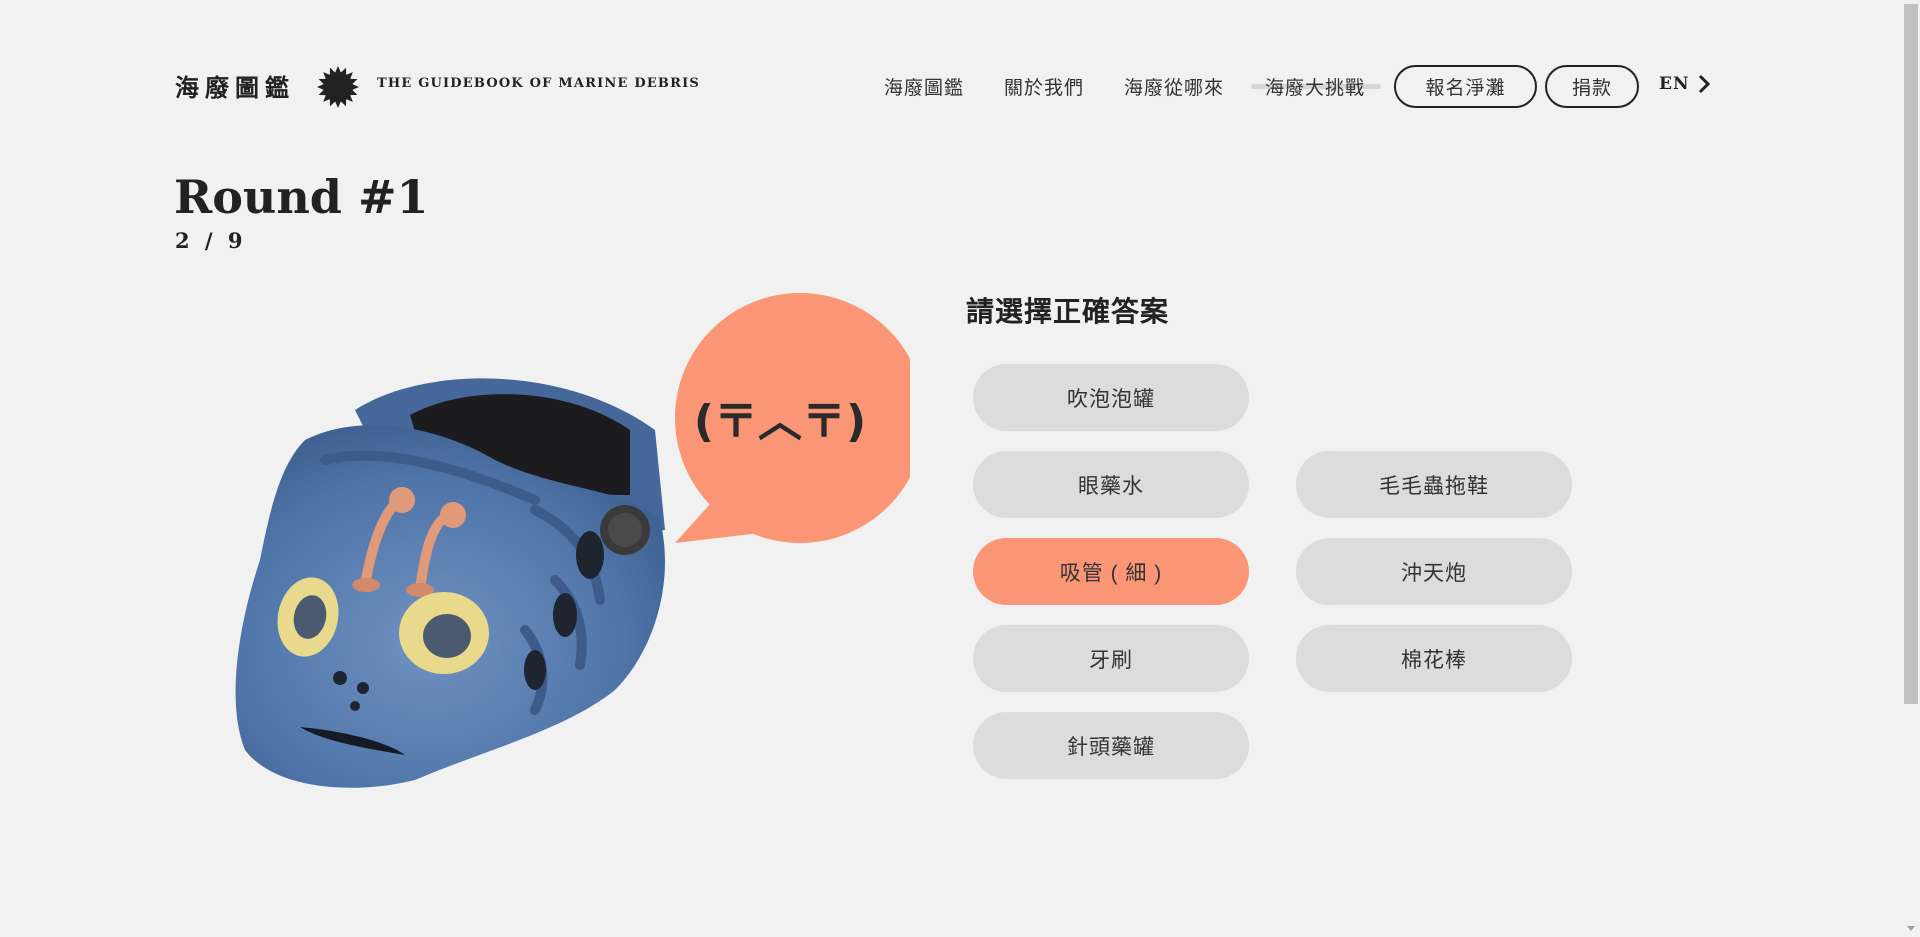 The image size is (1920, 937). Describe the element at coordinates (211, 240) in the screenshot. I see `question-progress: 2 / 9` at that location.